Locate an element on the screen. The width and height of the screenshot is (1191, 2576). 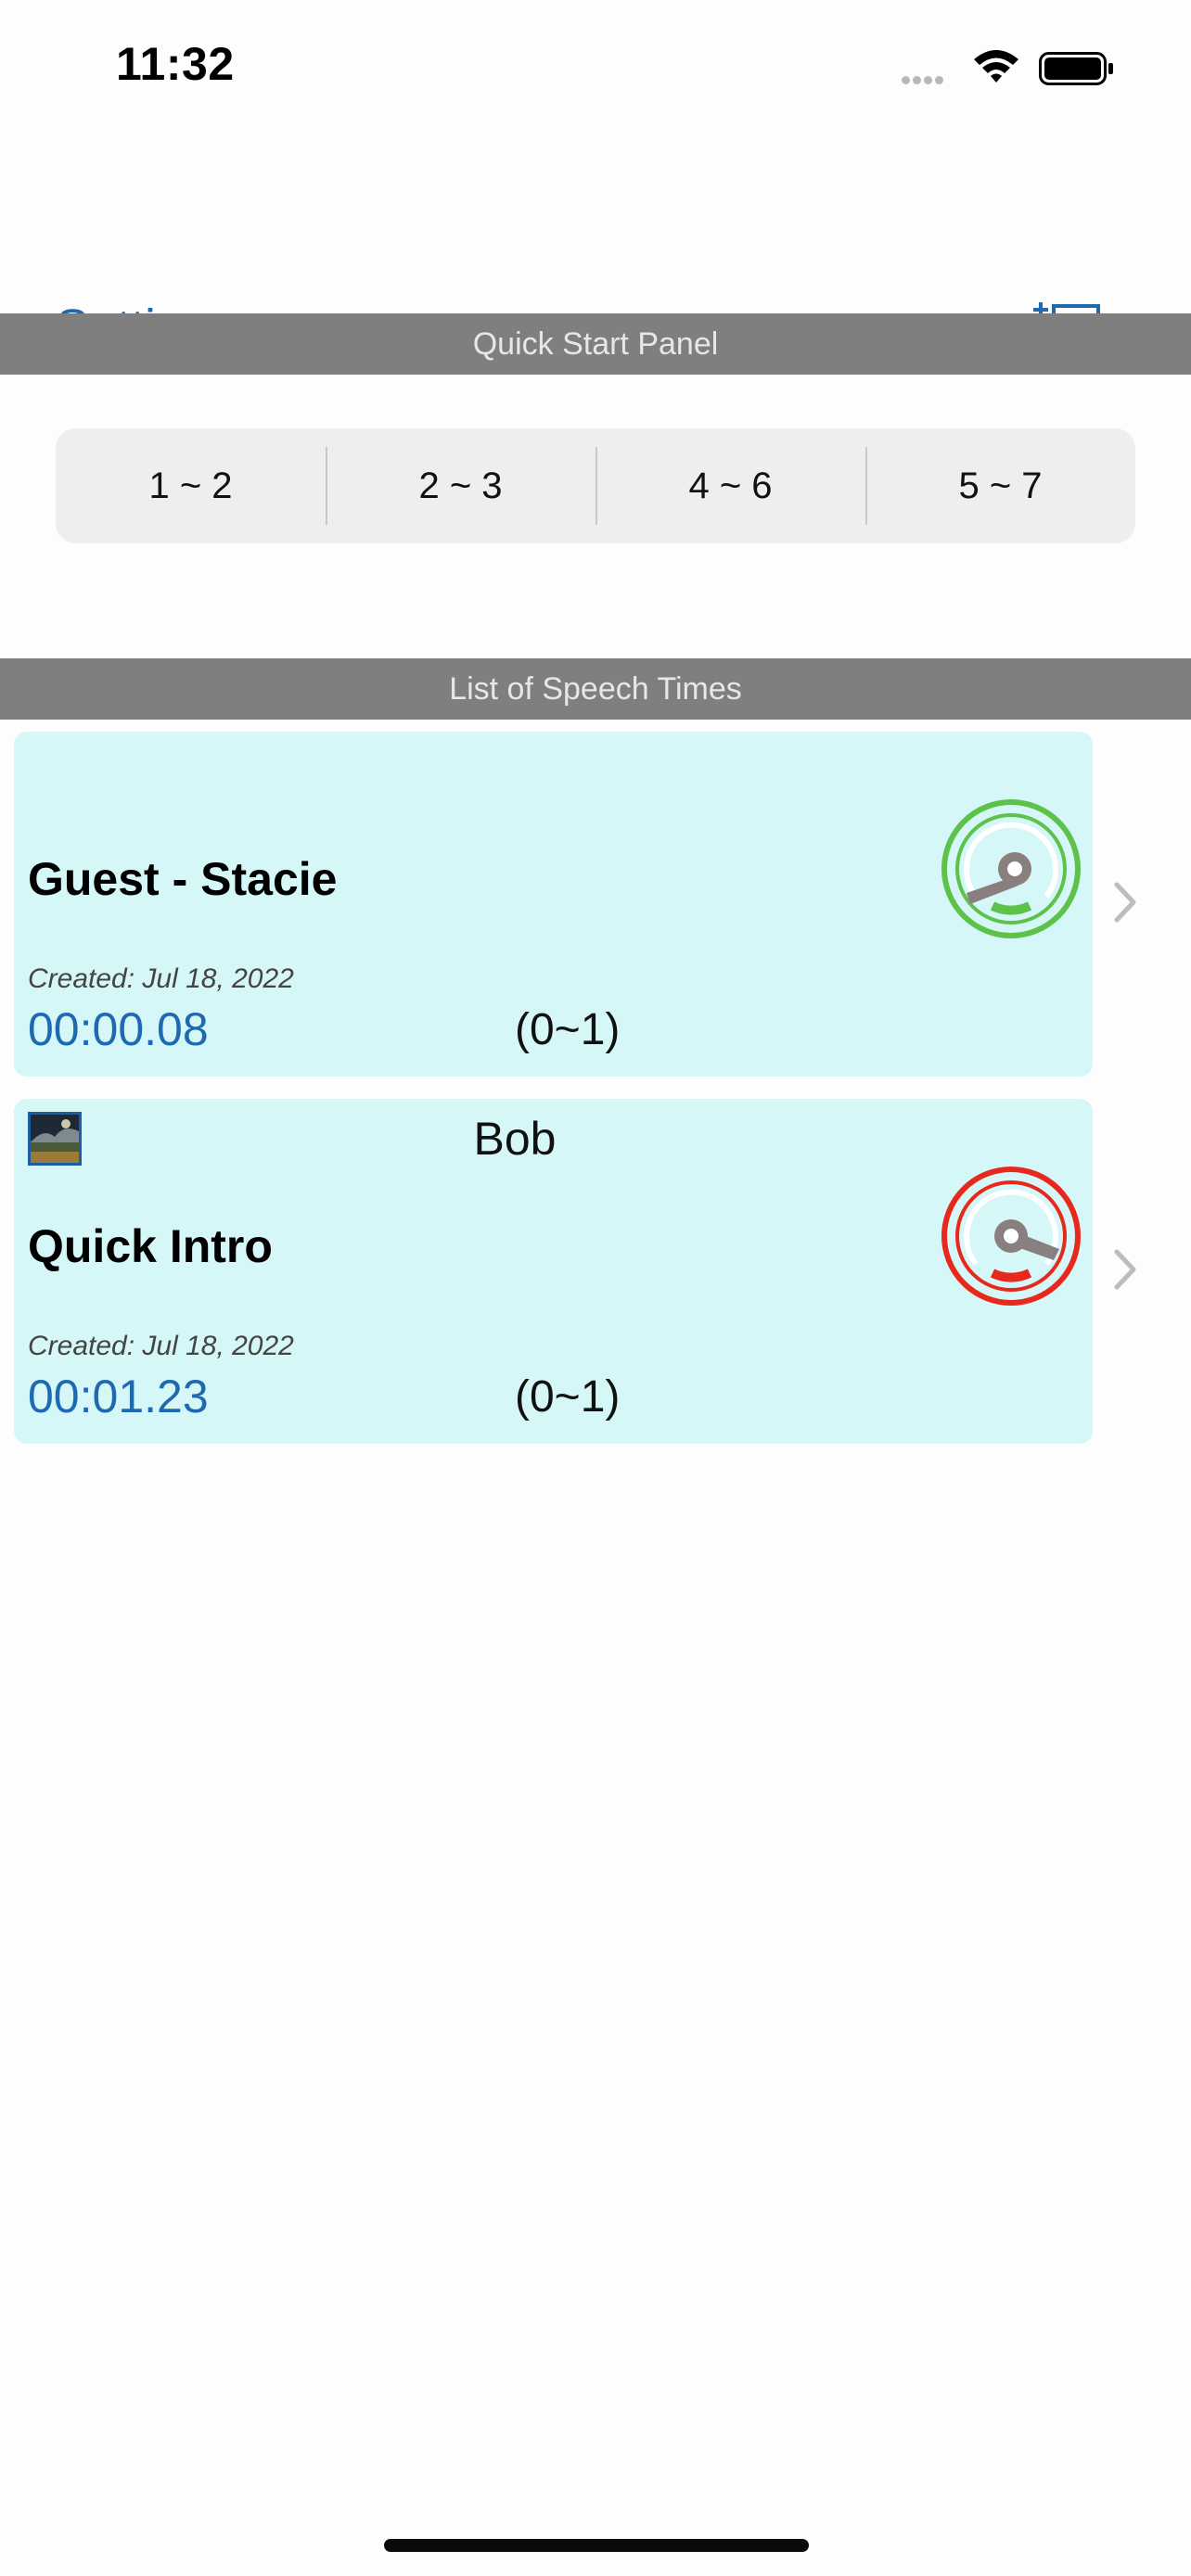
segment-2-3: 2 ~ 3 is located at coordinates (461, 485).